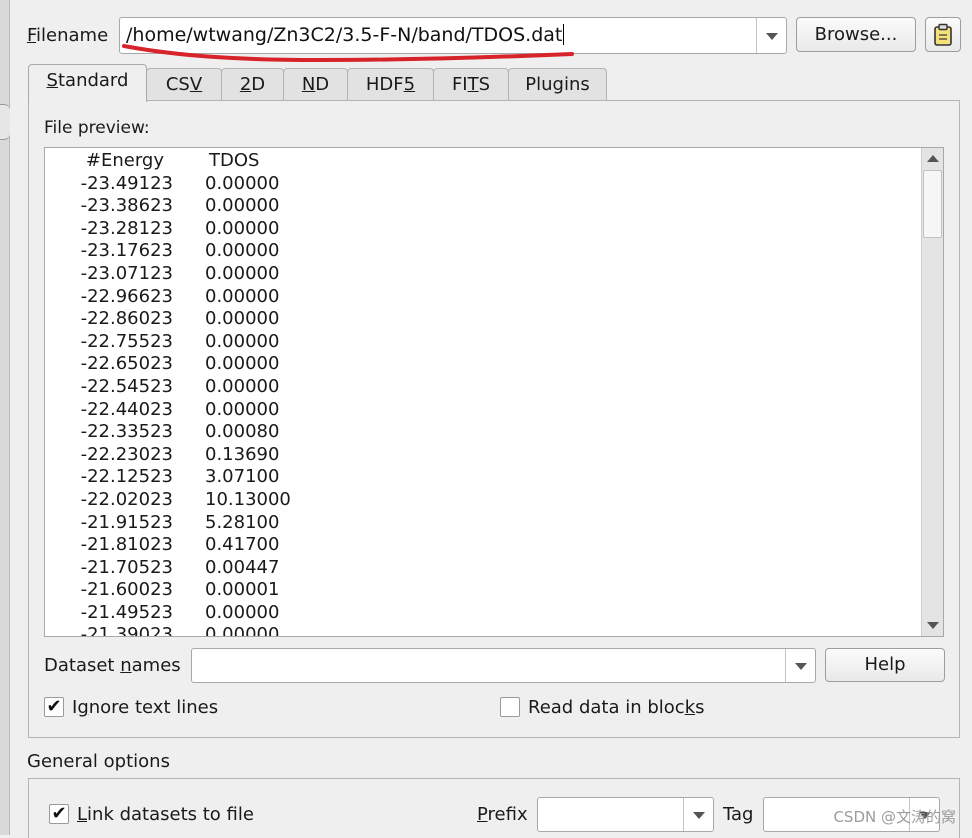 The width and height of the screenshot is (972, 838). Describe the element at coordinates (126, 590) in the screenshot. I see `preview-energy-cell: -21.60023` at that location.